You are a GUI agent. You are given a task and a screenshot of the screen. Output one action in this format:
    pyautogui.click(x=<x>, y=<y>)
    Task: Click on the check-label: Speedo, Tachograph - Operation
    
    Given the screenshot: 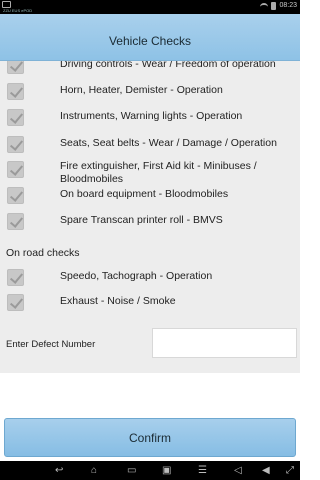 What is the action you would take?
    pyautogui.click(x=136, y=276)
    